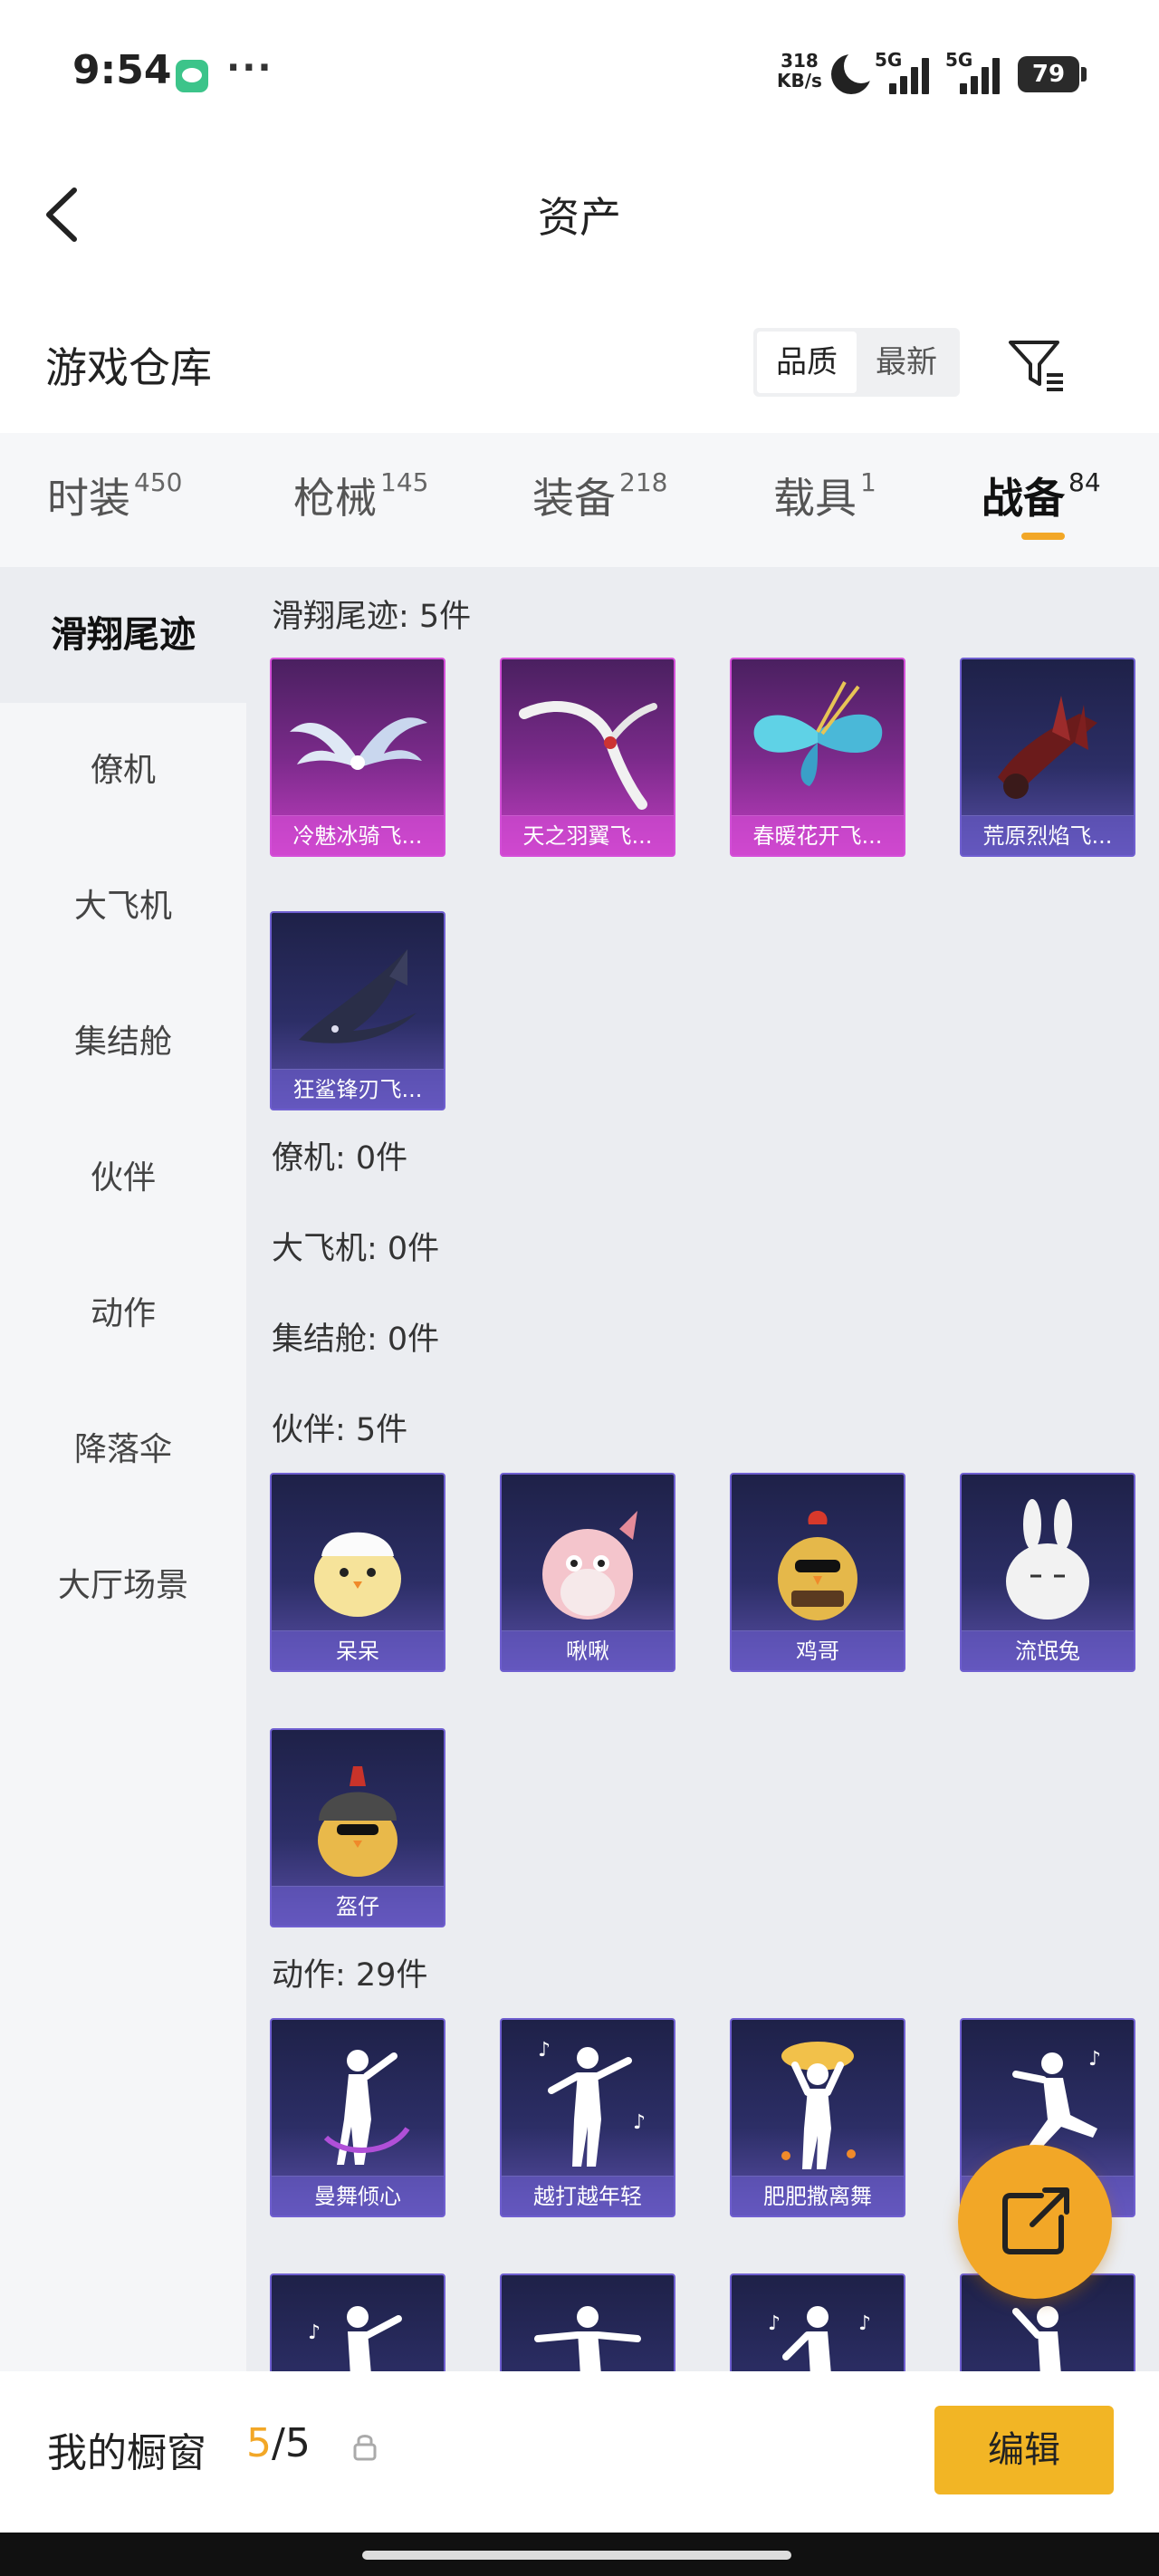 The height and width of the screenshot is (2576, 1159). I want to click on tab-combat-gear-count: 84, so click(1084, 482).